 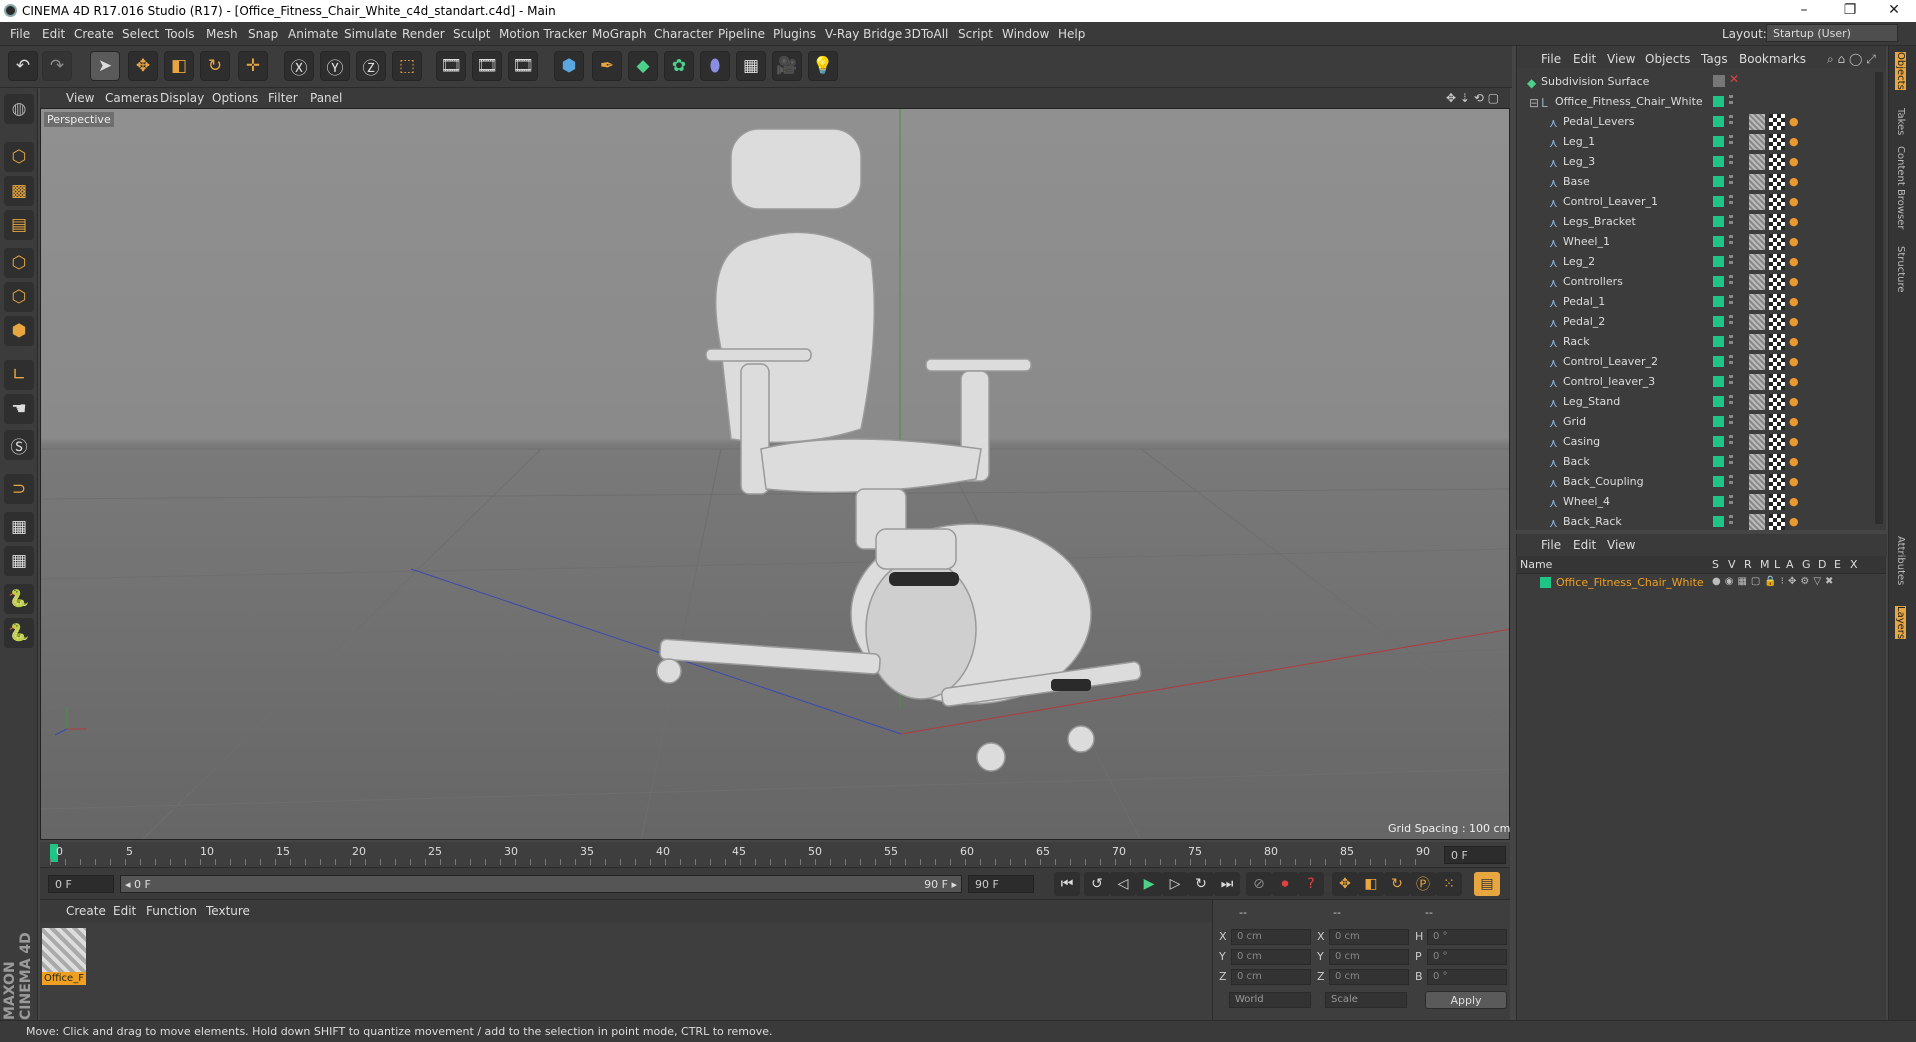 I want to click on magnet-icon: ⊃, so click(x=19, y=489).